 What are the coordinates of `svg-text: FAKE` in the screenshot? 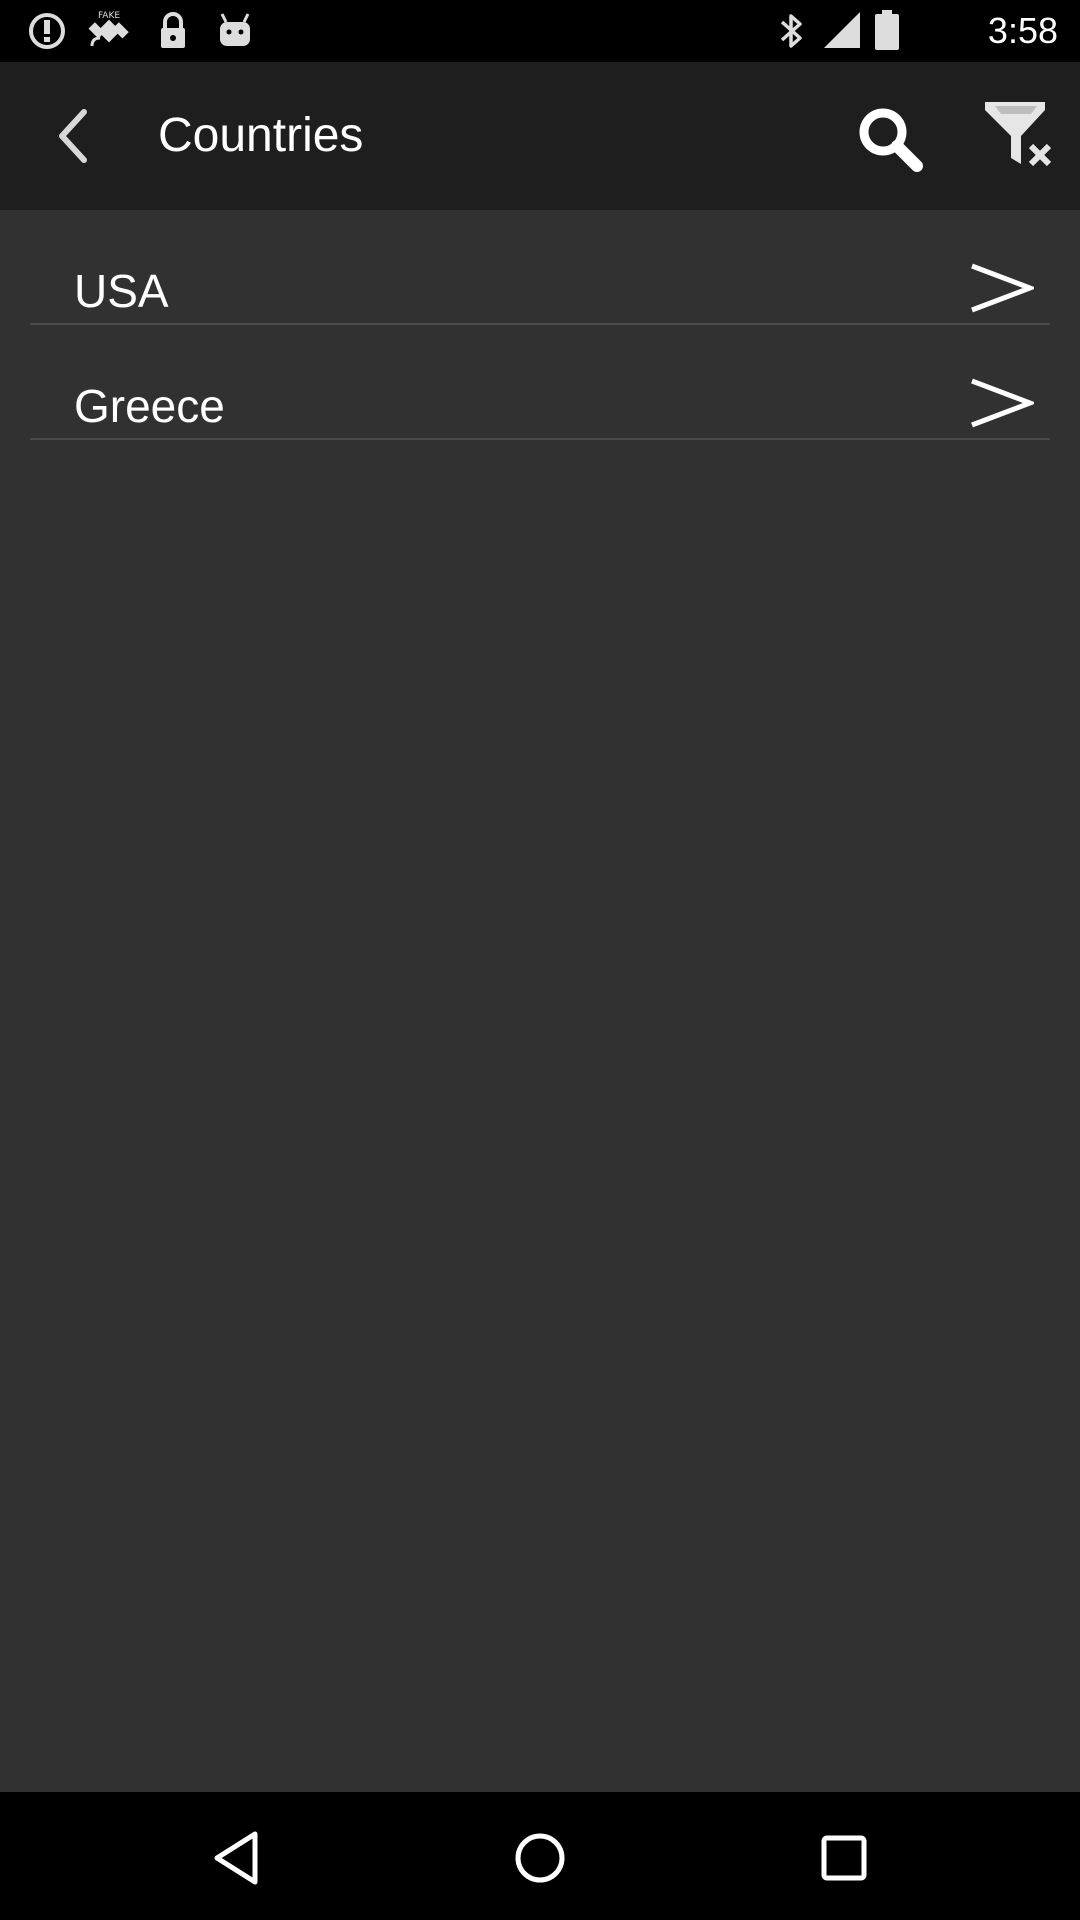 It's located at (109, 16).